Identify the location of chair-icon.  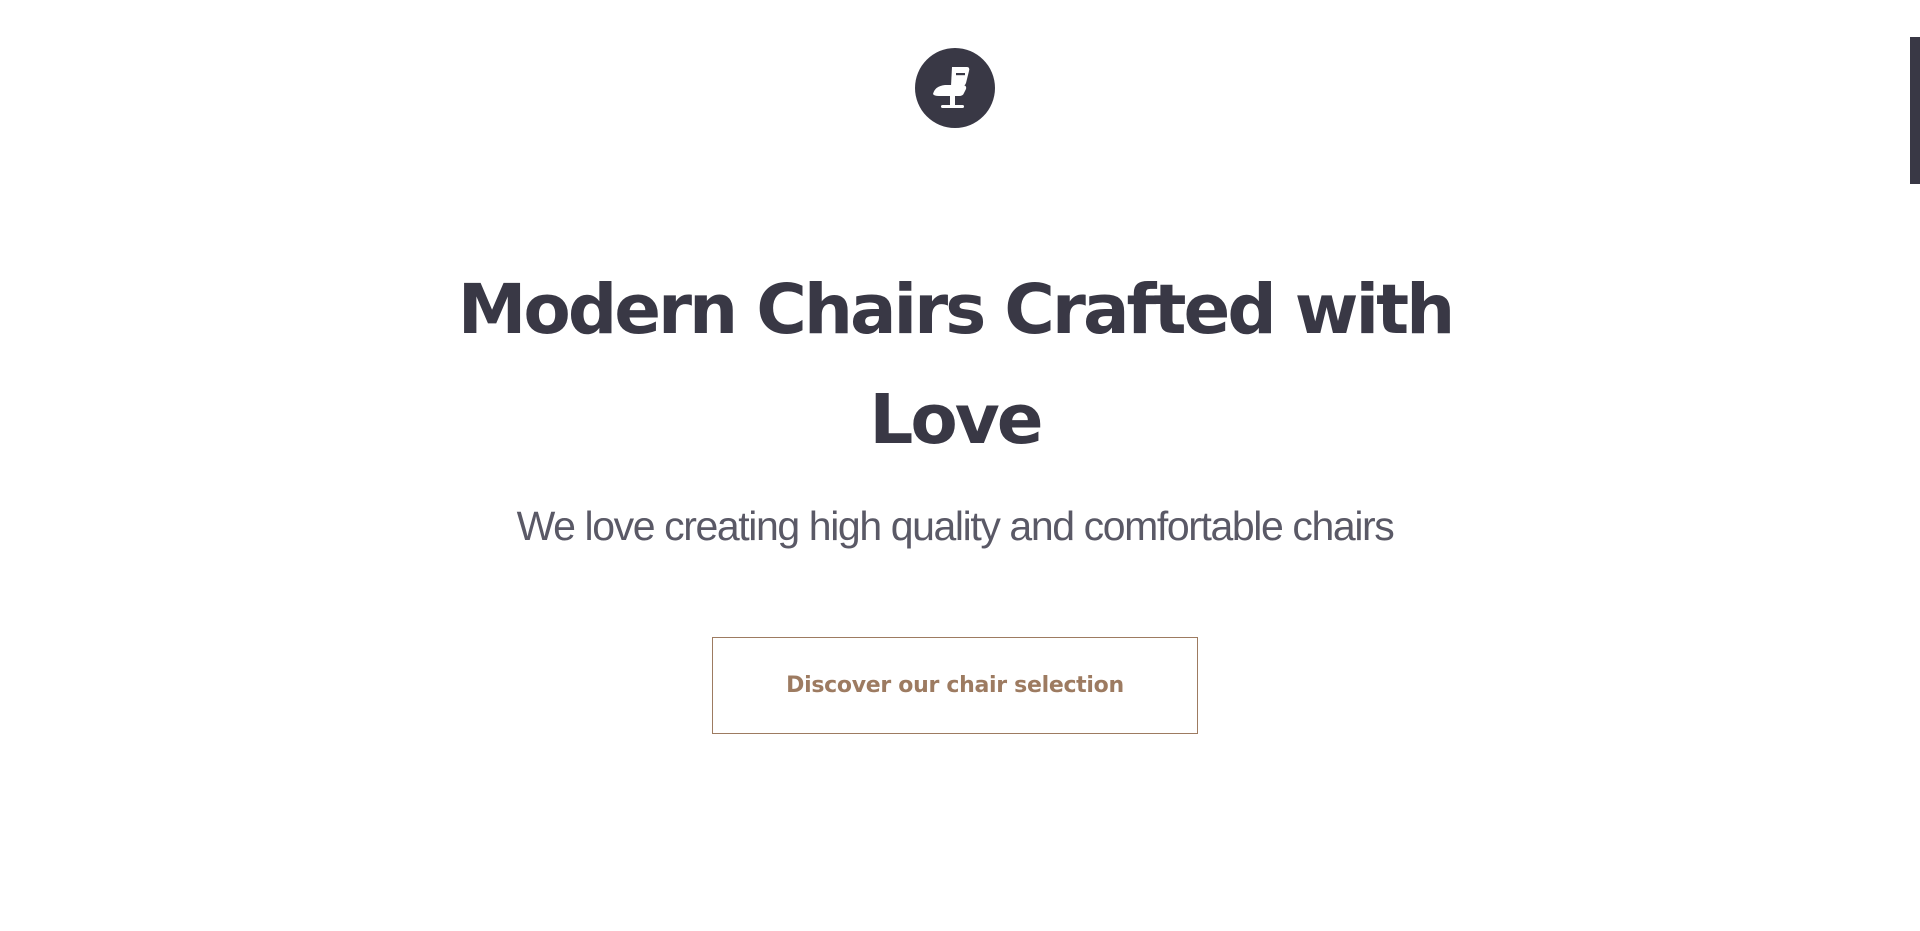
(951, 87).